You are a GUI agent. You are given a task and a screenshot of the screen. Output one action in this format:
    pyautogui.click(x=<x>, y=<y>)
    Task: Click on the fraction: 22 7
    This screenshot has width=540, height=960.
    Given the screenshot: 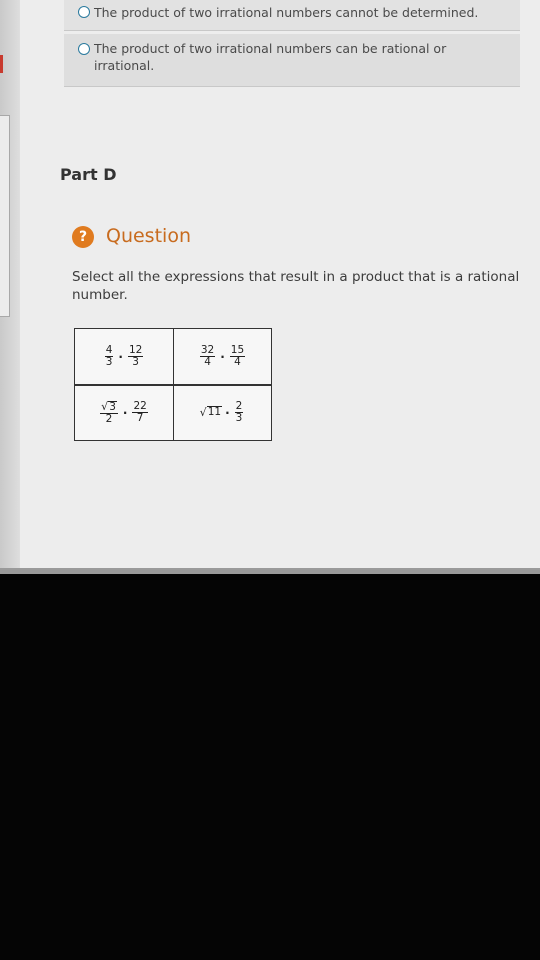 What is the action you would take?
    pyautogui.click(x=140, y=412)
    